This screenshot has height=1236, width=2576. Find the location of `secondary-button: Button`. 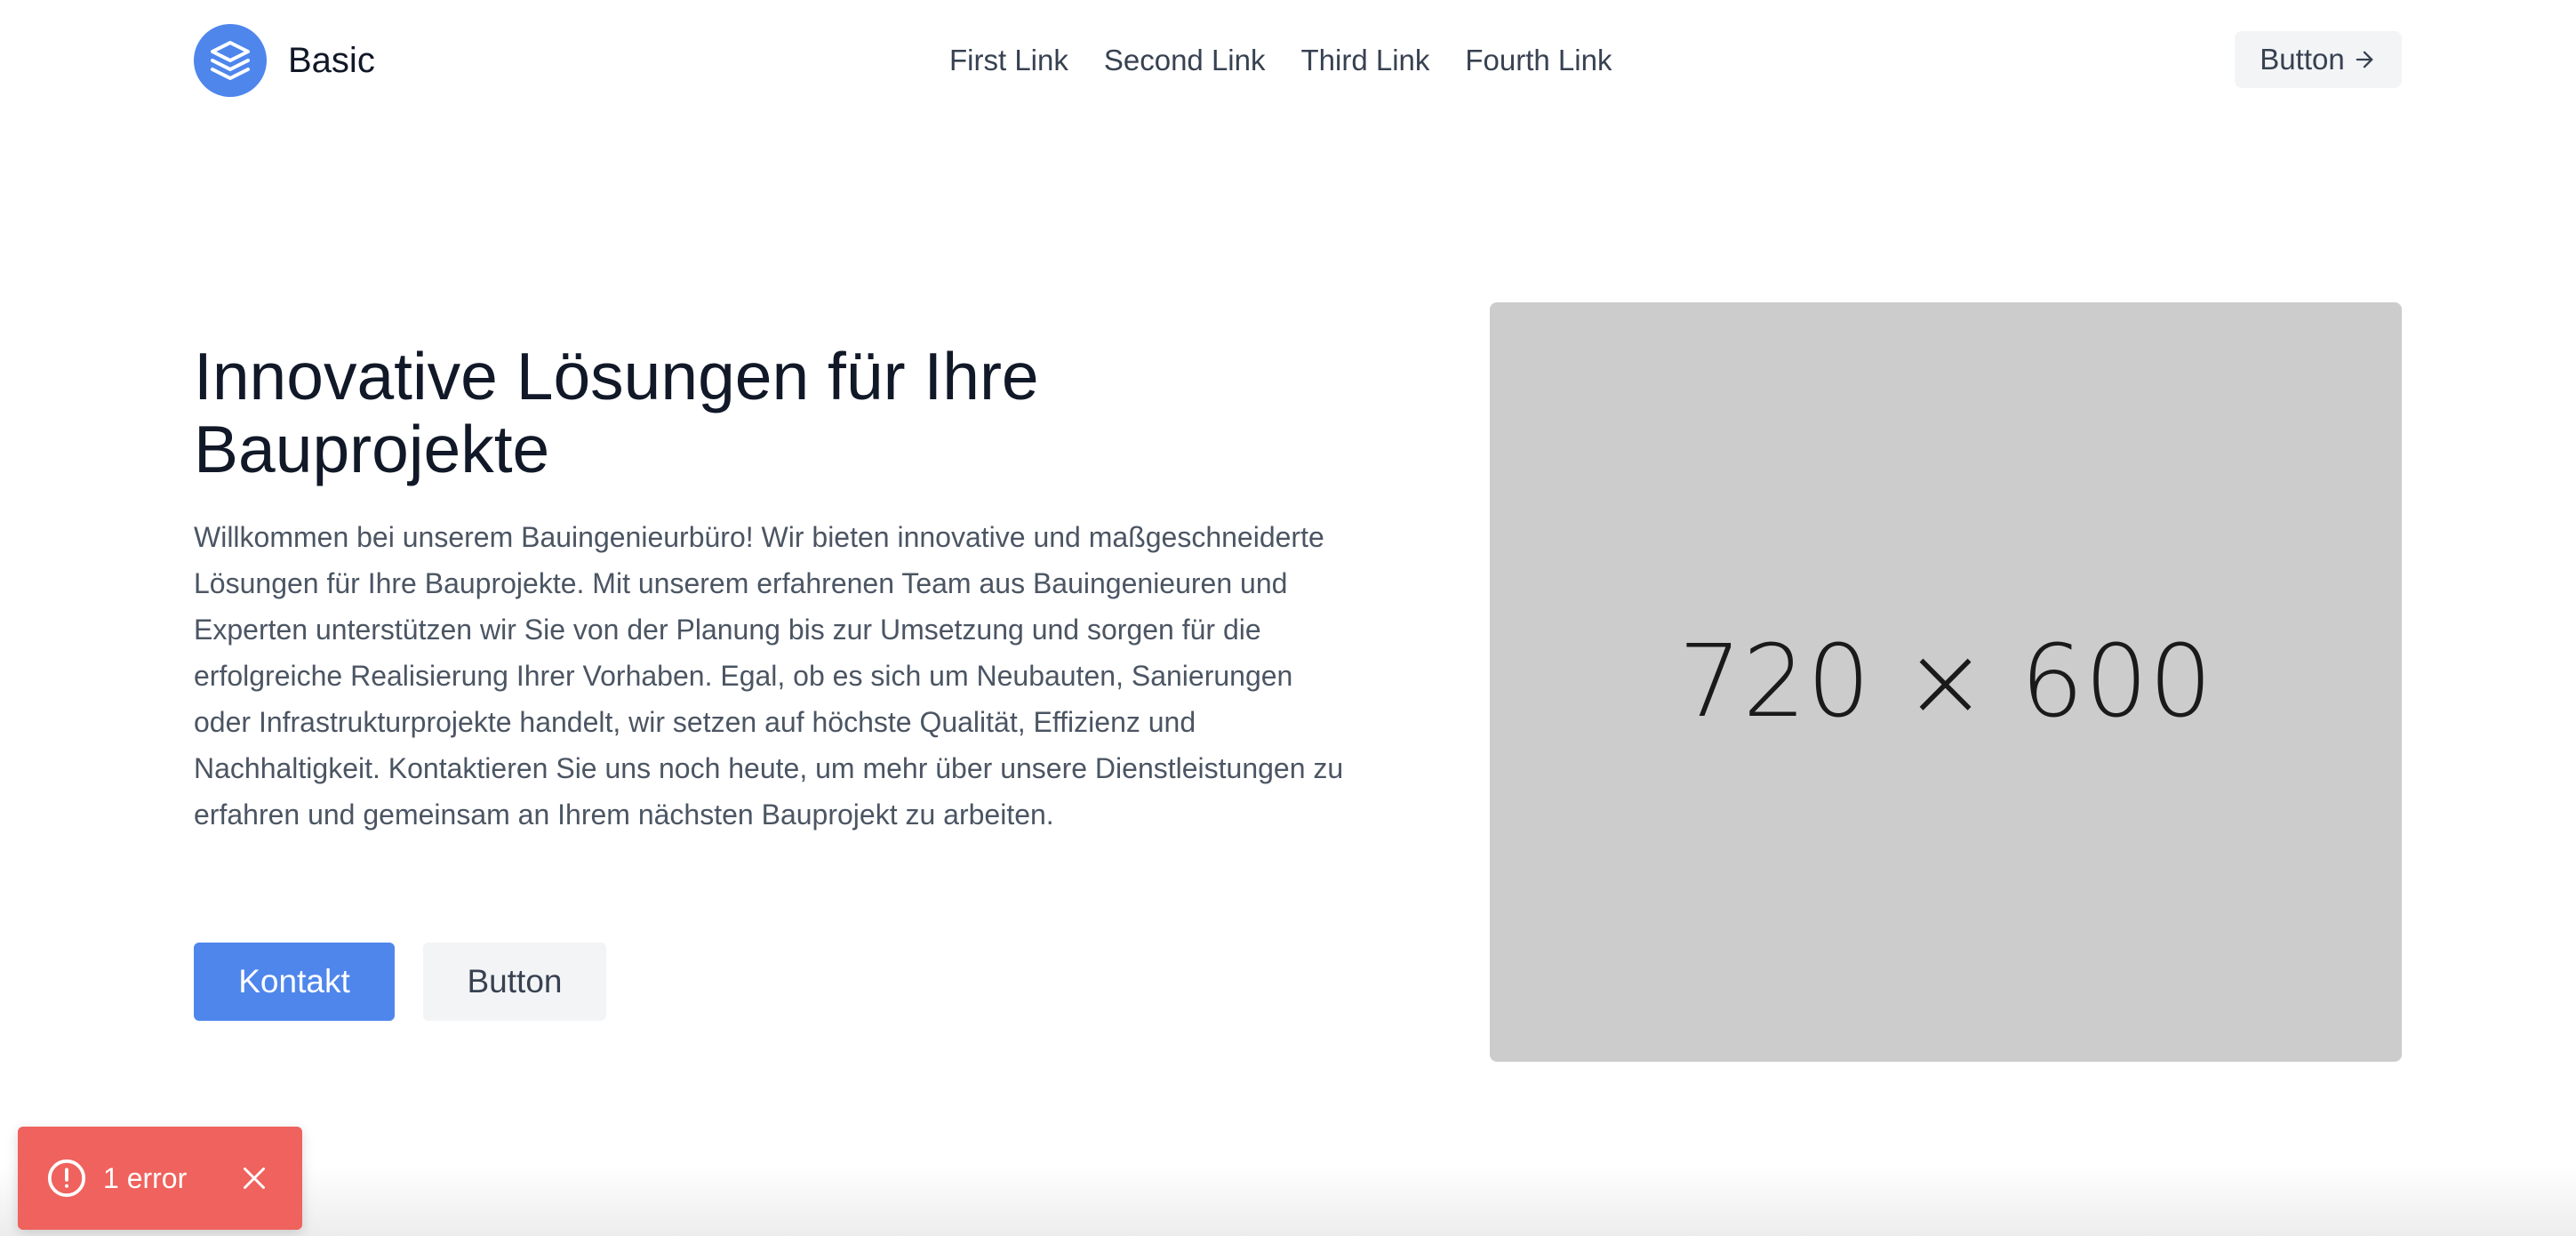

secondary-button: Button is located at coordinates (514, 982).